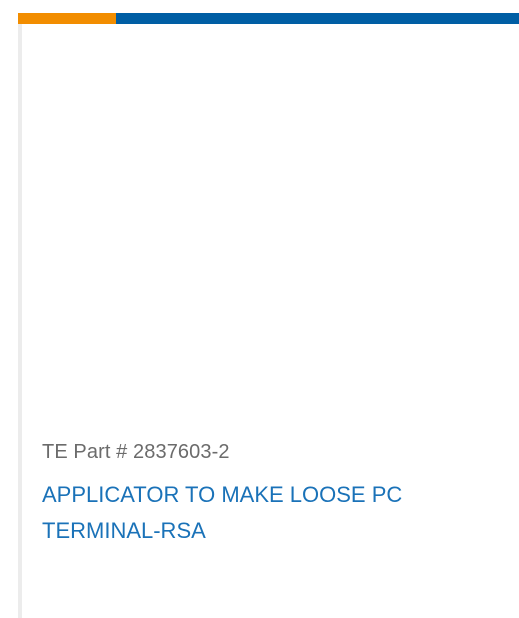 Image resolution: width=519 pixels, height=618 pixels. I want to click on card-accent-bar, so click(268, 18).